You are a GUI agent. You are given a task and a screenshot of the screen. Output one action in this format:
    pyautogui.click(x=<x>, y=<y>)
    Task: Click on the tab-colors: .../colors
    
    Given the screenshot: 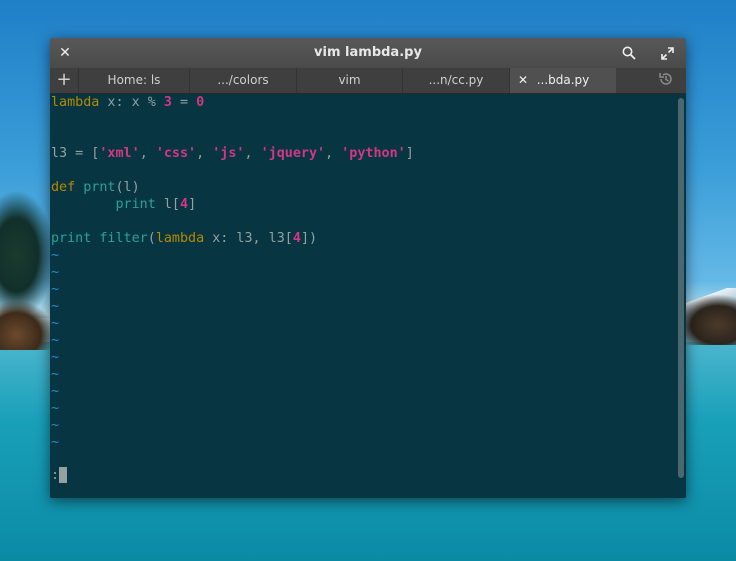 What is the action you would take?
    pyautogui.click(x=242, y=80)
    